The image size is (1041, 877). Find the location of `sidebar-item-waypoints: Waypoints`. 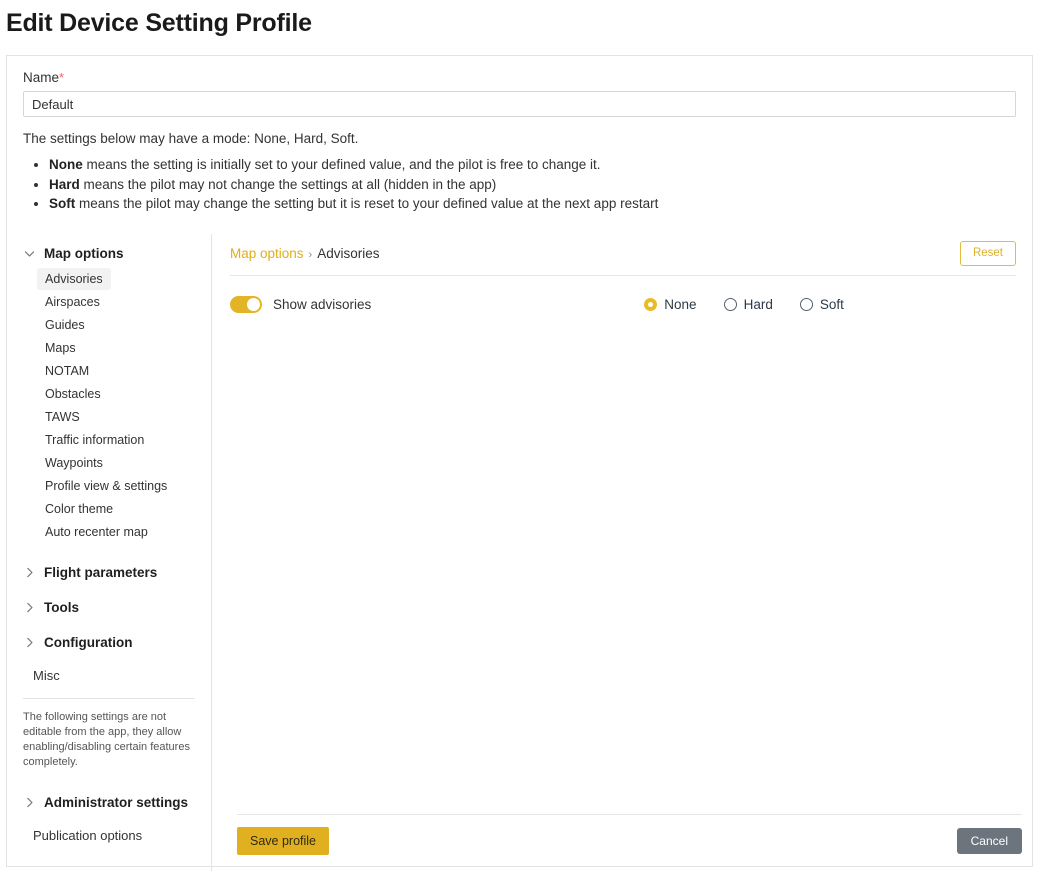

sidebar-item-waypoints: Waypoints is located at coordinates (74, 463).